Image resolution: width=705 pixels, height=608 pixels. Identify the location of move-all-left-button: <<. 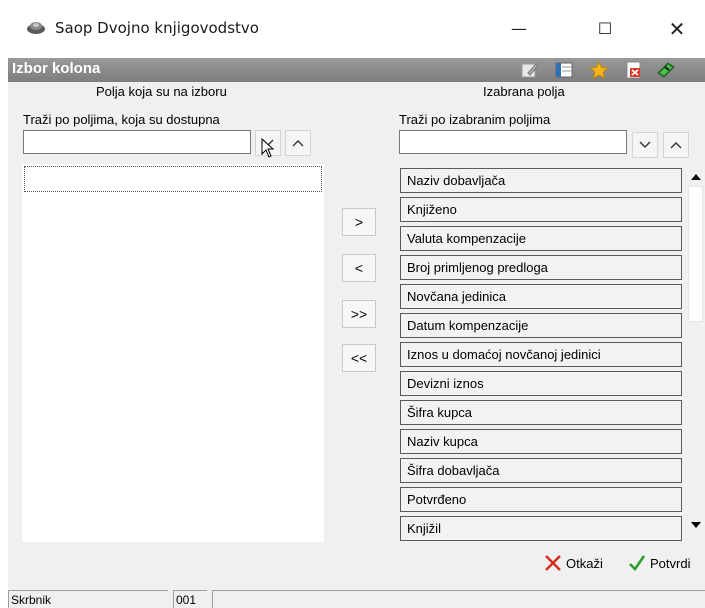
(359, 358).